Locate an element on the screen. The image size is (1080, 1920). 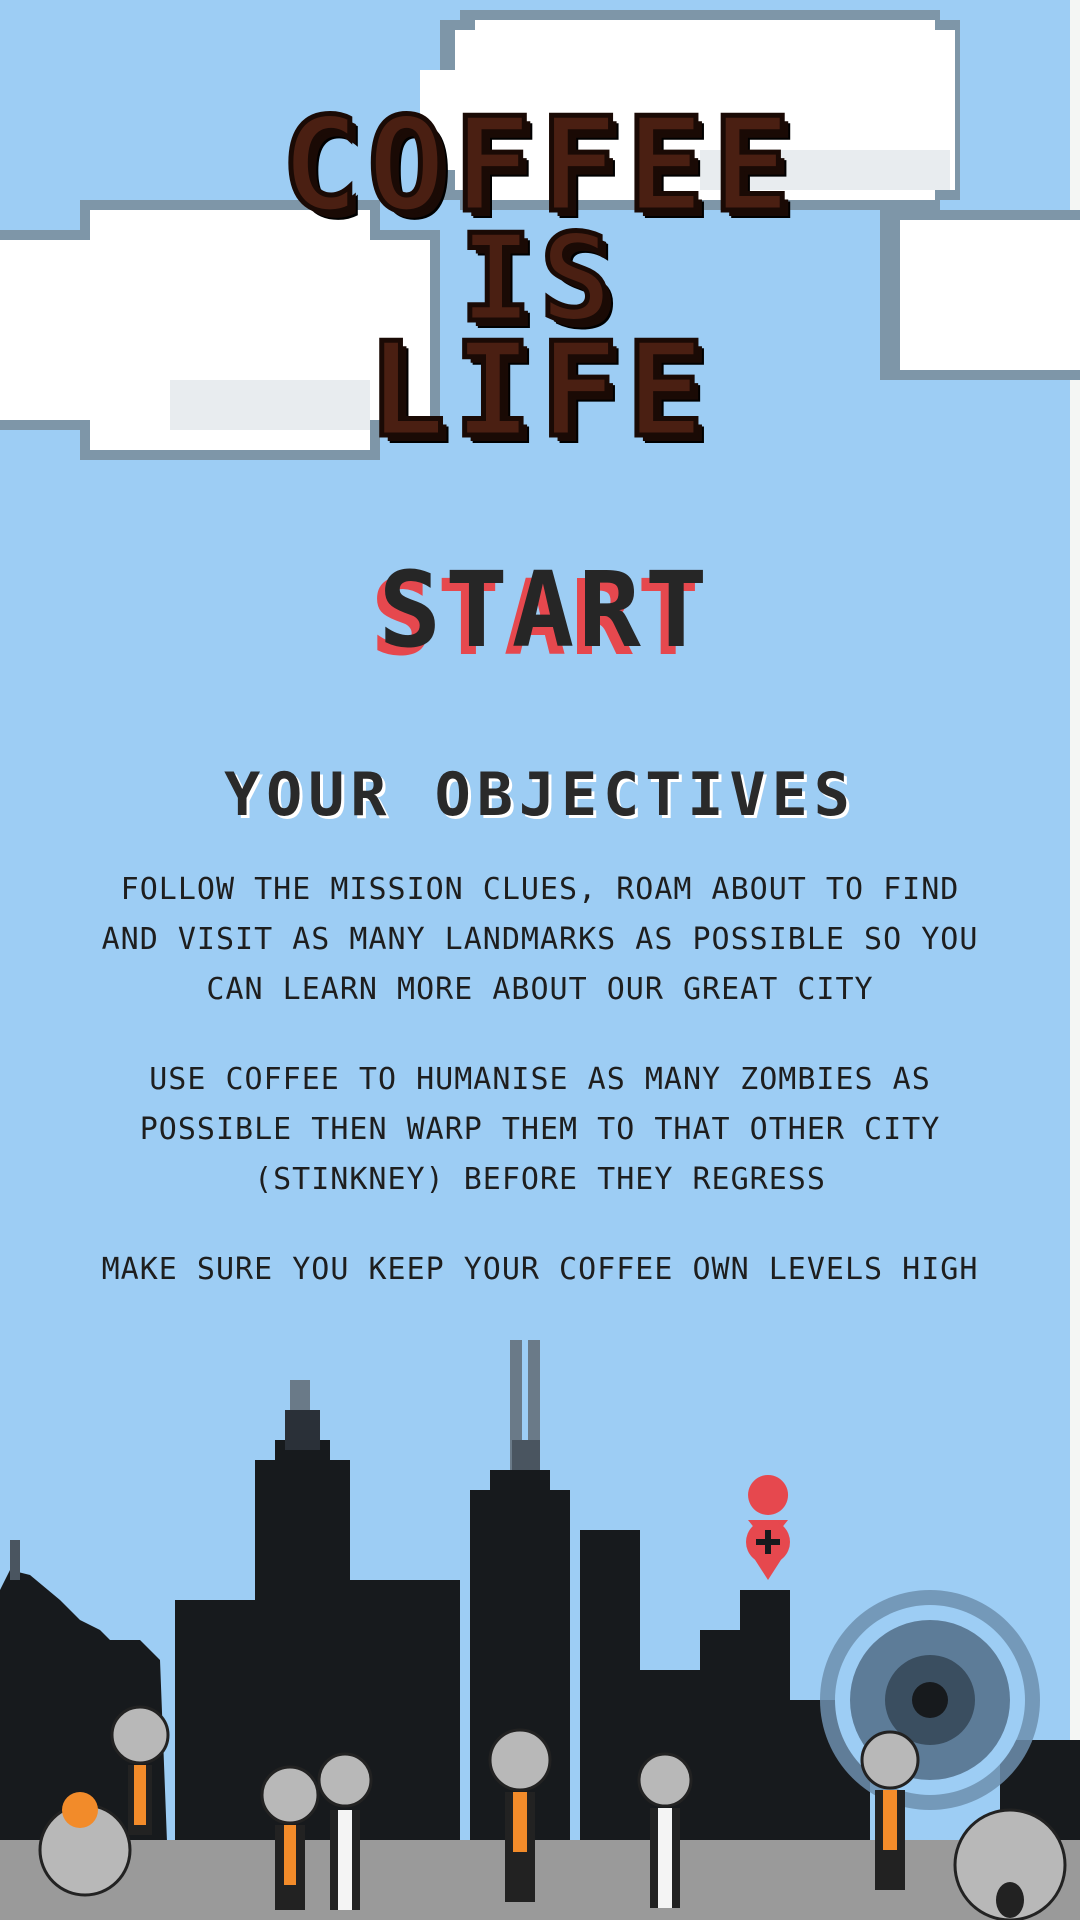
objectives-heading: YOUR OBJECTIVES is located at coordinates (540, 795).